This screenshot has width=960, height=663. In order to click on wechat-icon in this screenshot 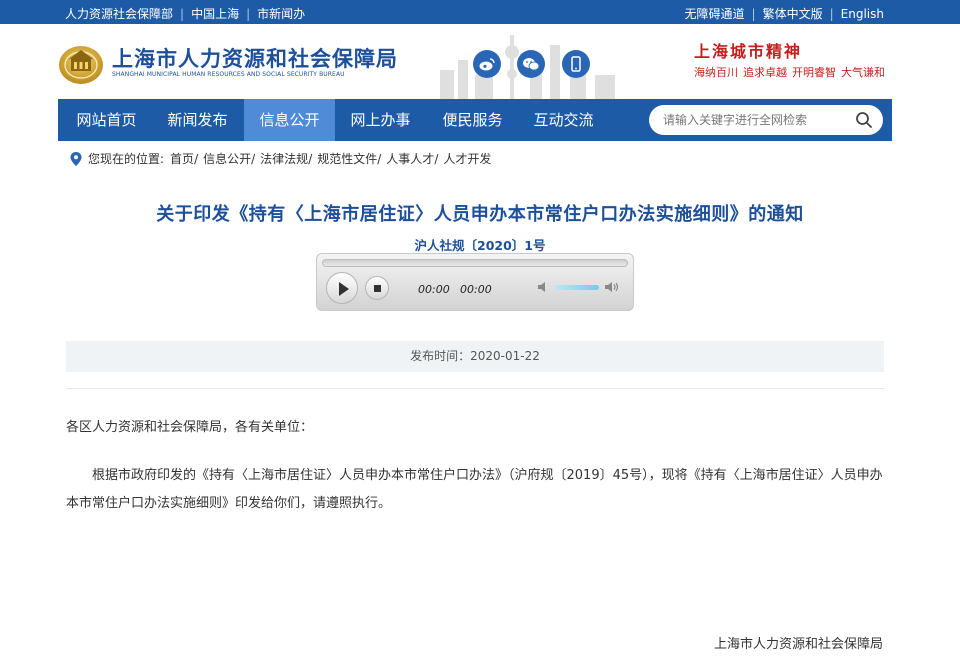, I will do `click(531, 64)`.